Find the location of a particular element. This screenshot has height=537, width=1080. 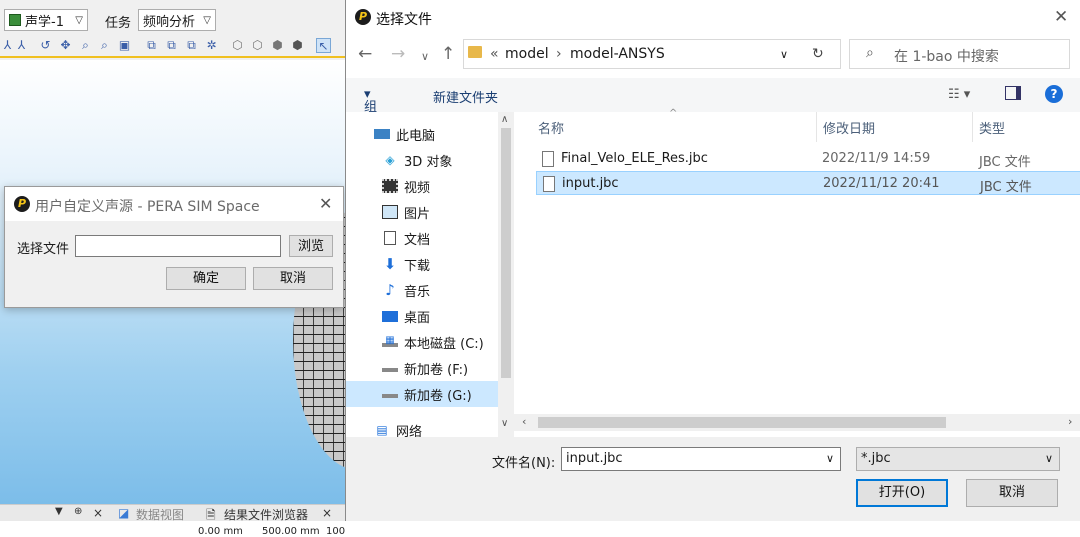

nav-item-pictures: 图片 is located at coordinates (422, 212).